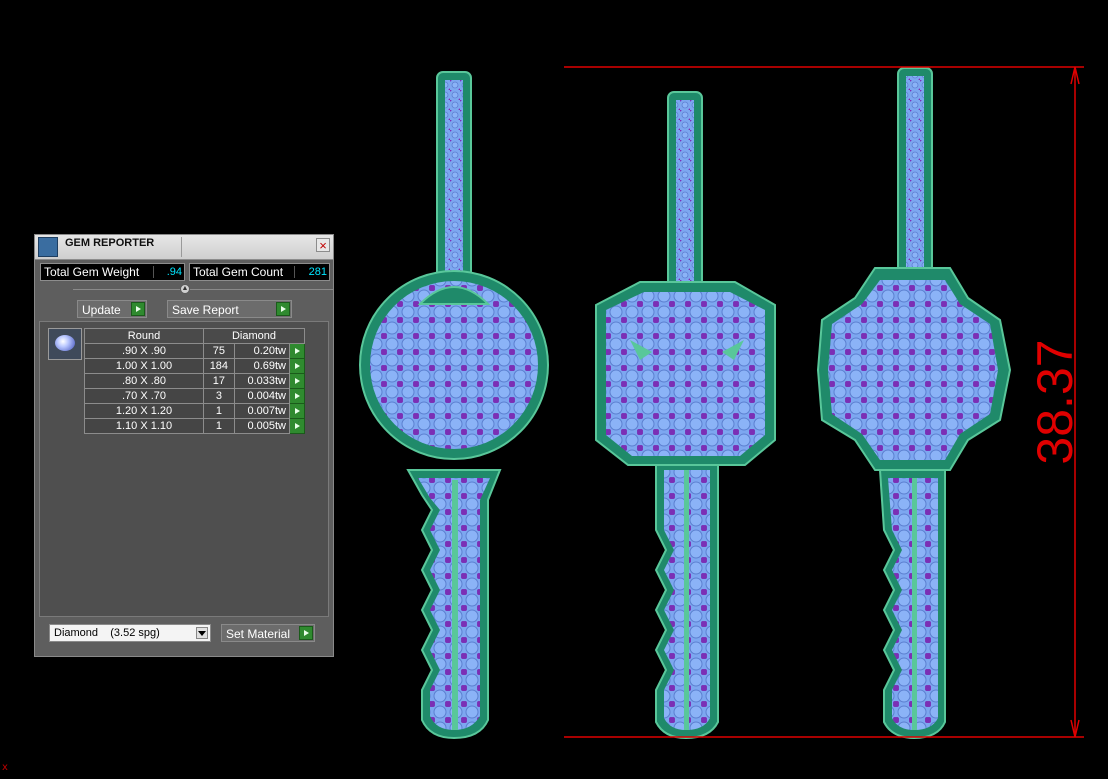 The height and width of the screenshot is (779, 1108). I want to click on gem-weight: 0.033tw, so click(262, 381).